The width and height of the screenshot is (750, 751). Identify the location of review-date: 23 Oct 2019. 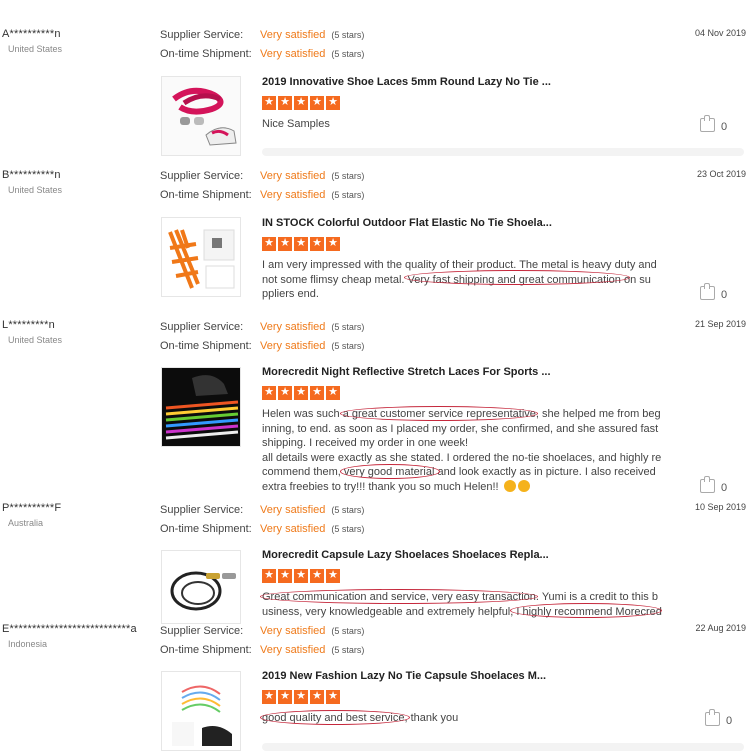
(721, 174).